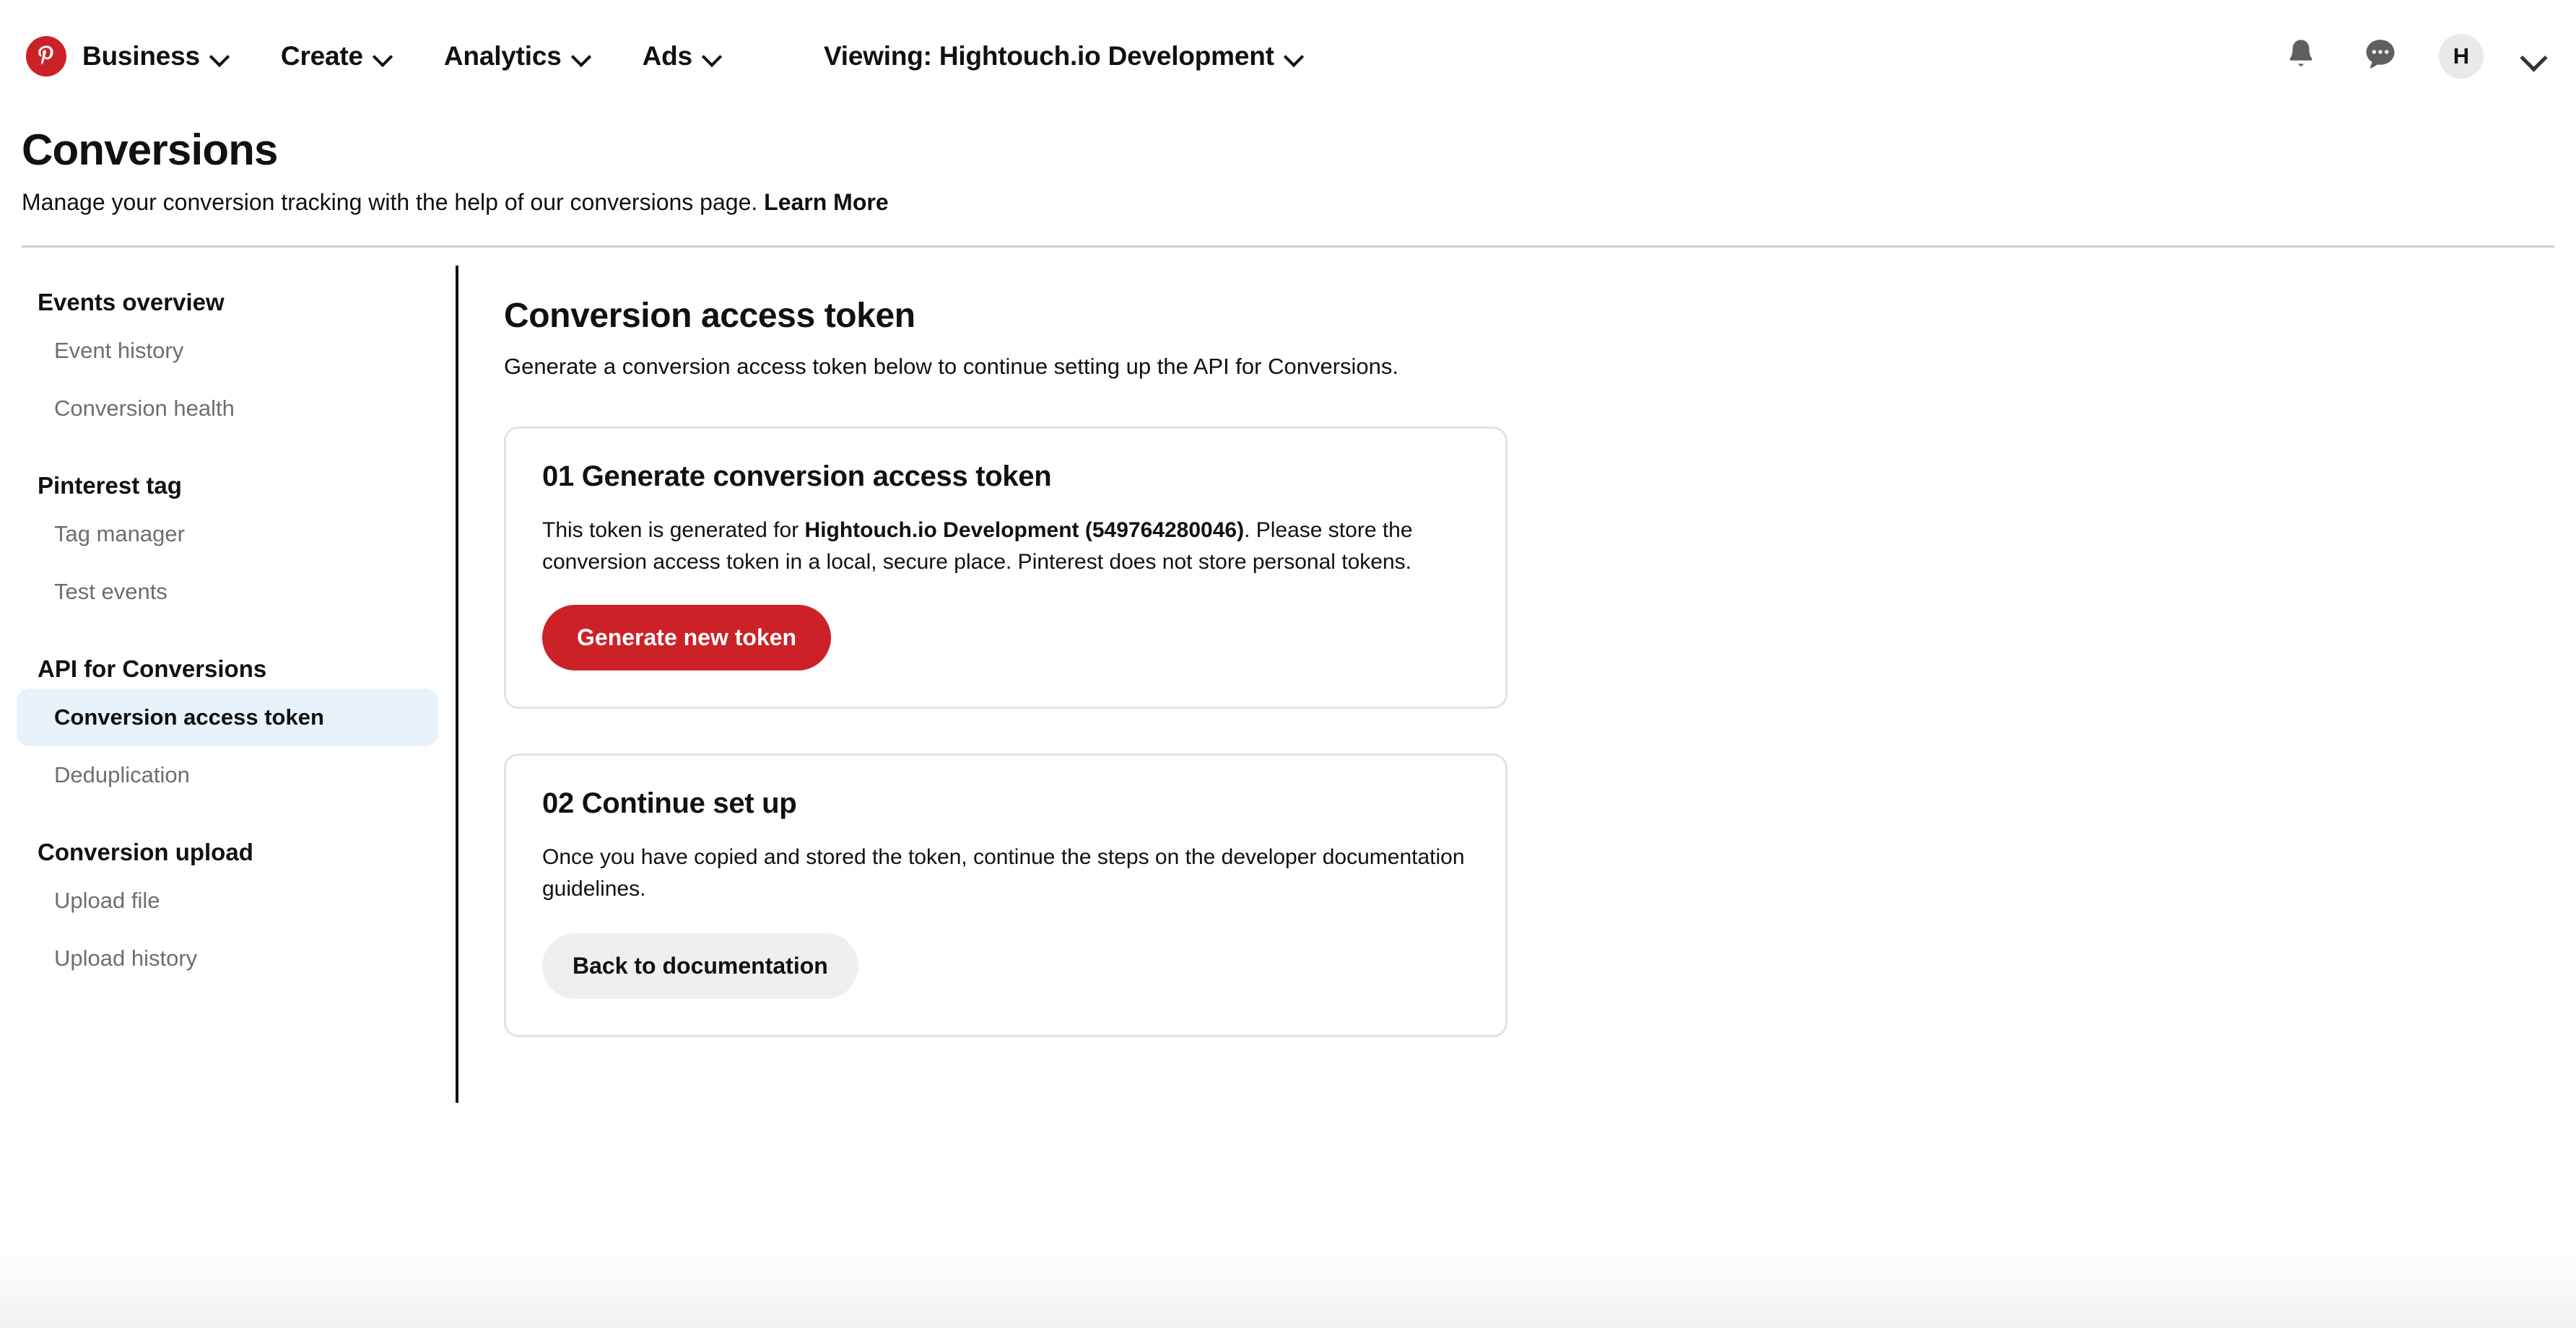  I want to click on nav-item-create-label: Create, so click(321, 55).